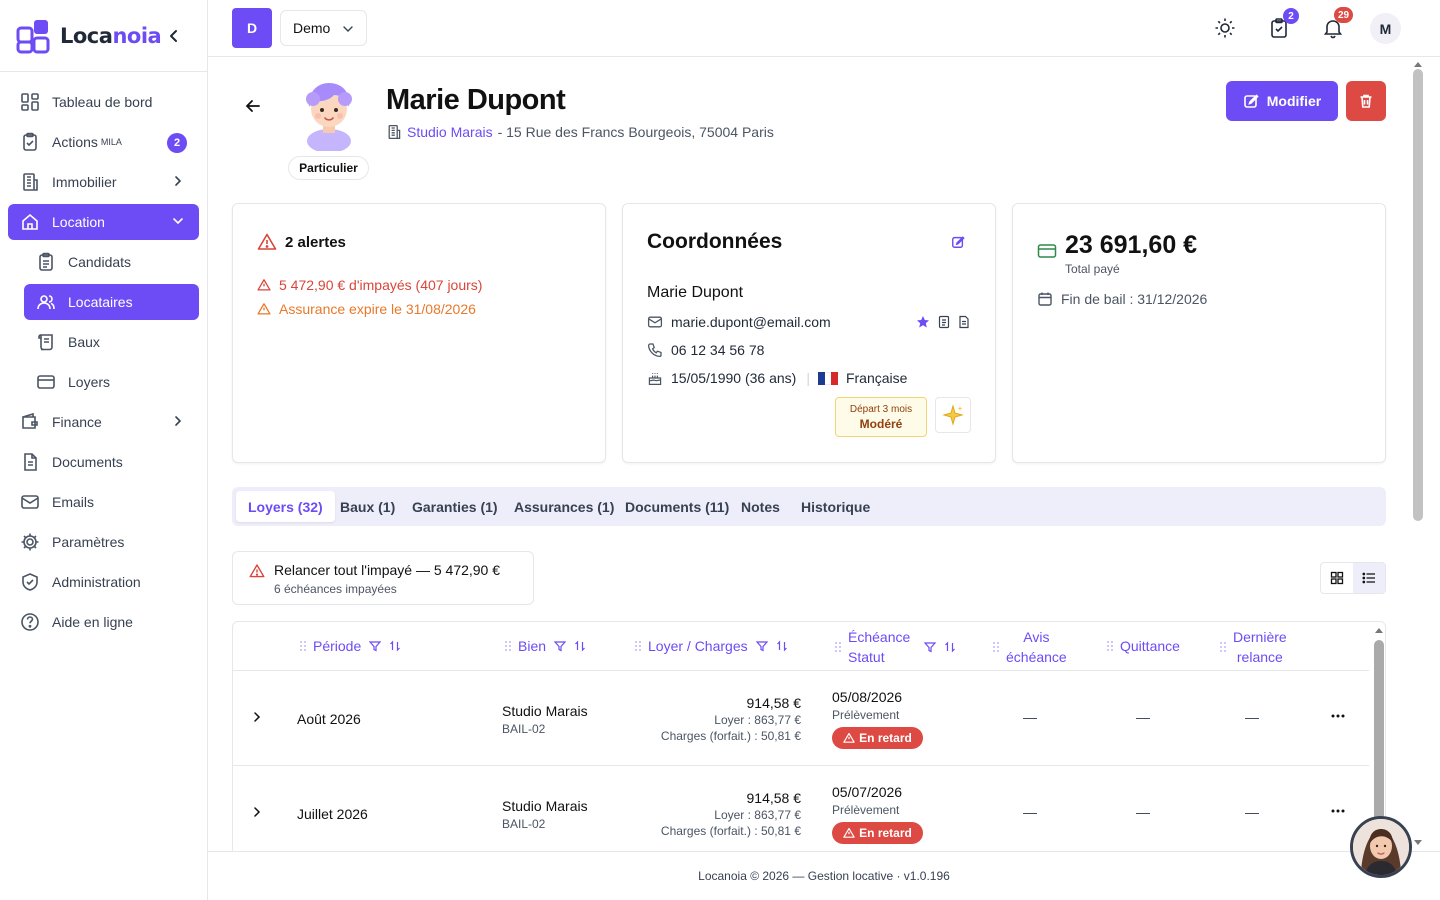 Image resolution: width=1440 pixels, height=900 pixels. Describe the element at coordinates (953, 415) in the screenshot. I see `ai-insight-button` at that location.